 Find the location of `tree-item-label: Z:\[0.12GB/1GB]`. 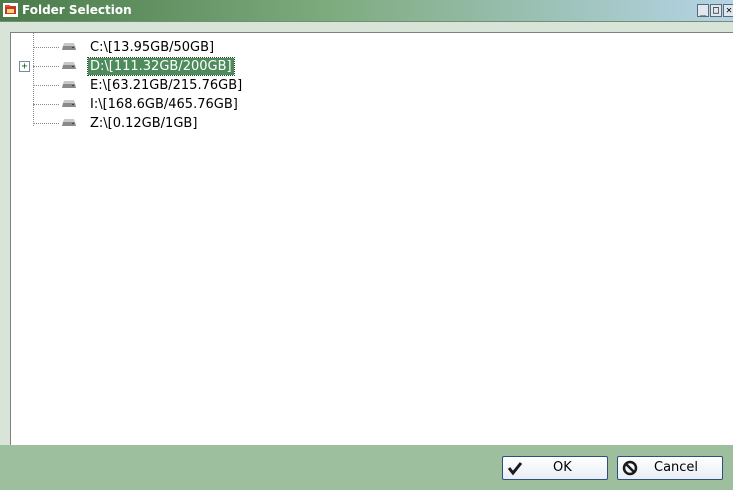

tree-item-label: Z:\[0.12GB/1GB] is located at coordinates (144, 123).